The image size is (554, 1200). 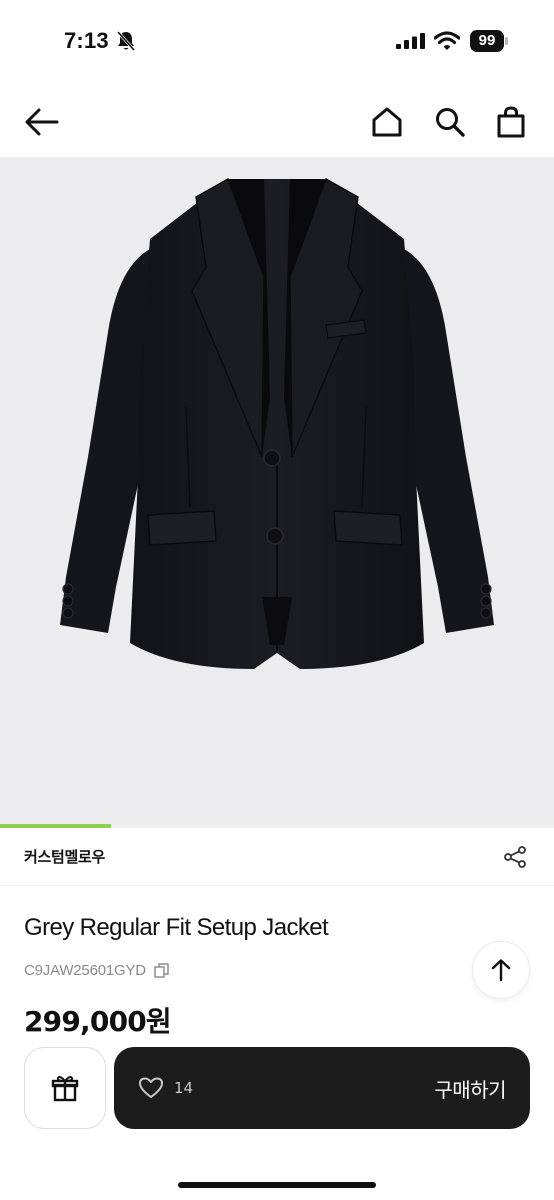 I want to click on search-icon, so click(x=450, y=122).